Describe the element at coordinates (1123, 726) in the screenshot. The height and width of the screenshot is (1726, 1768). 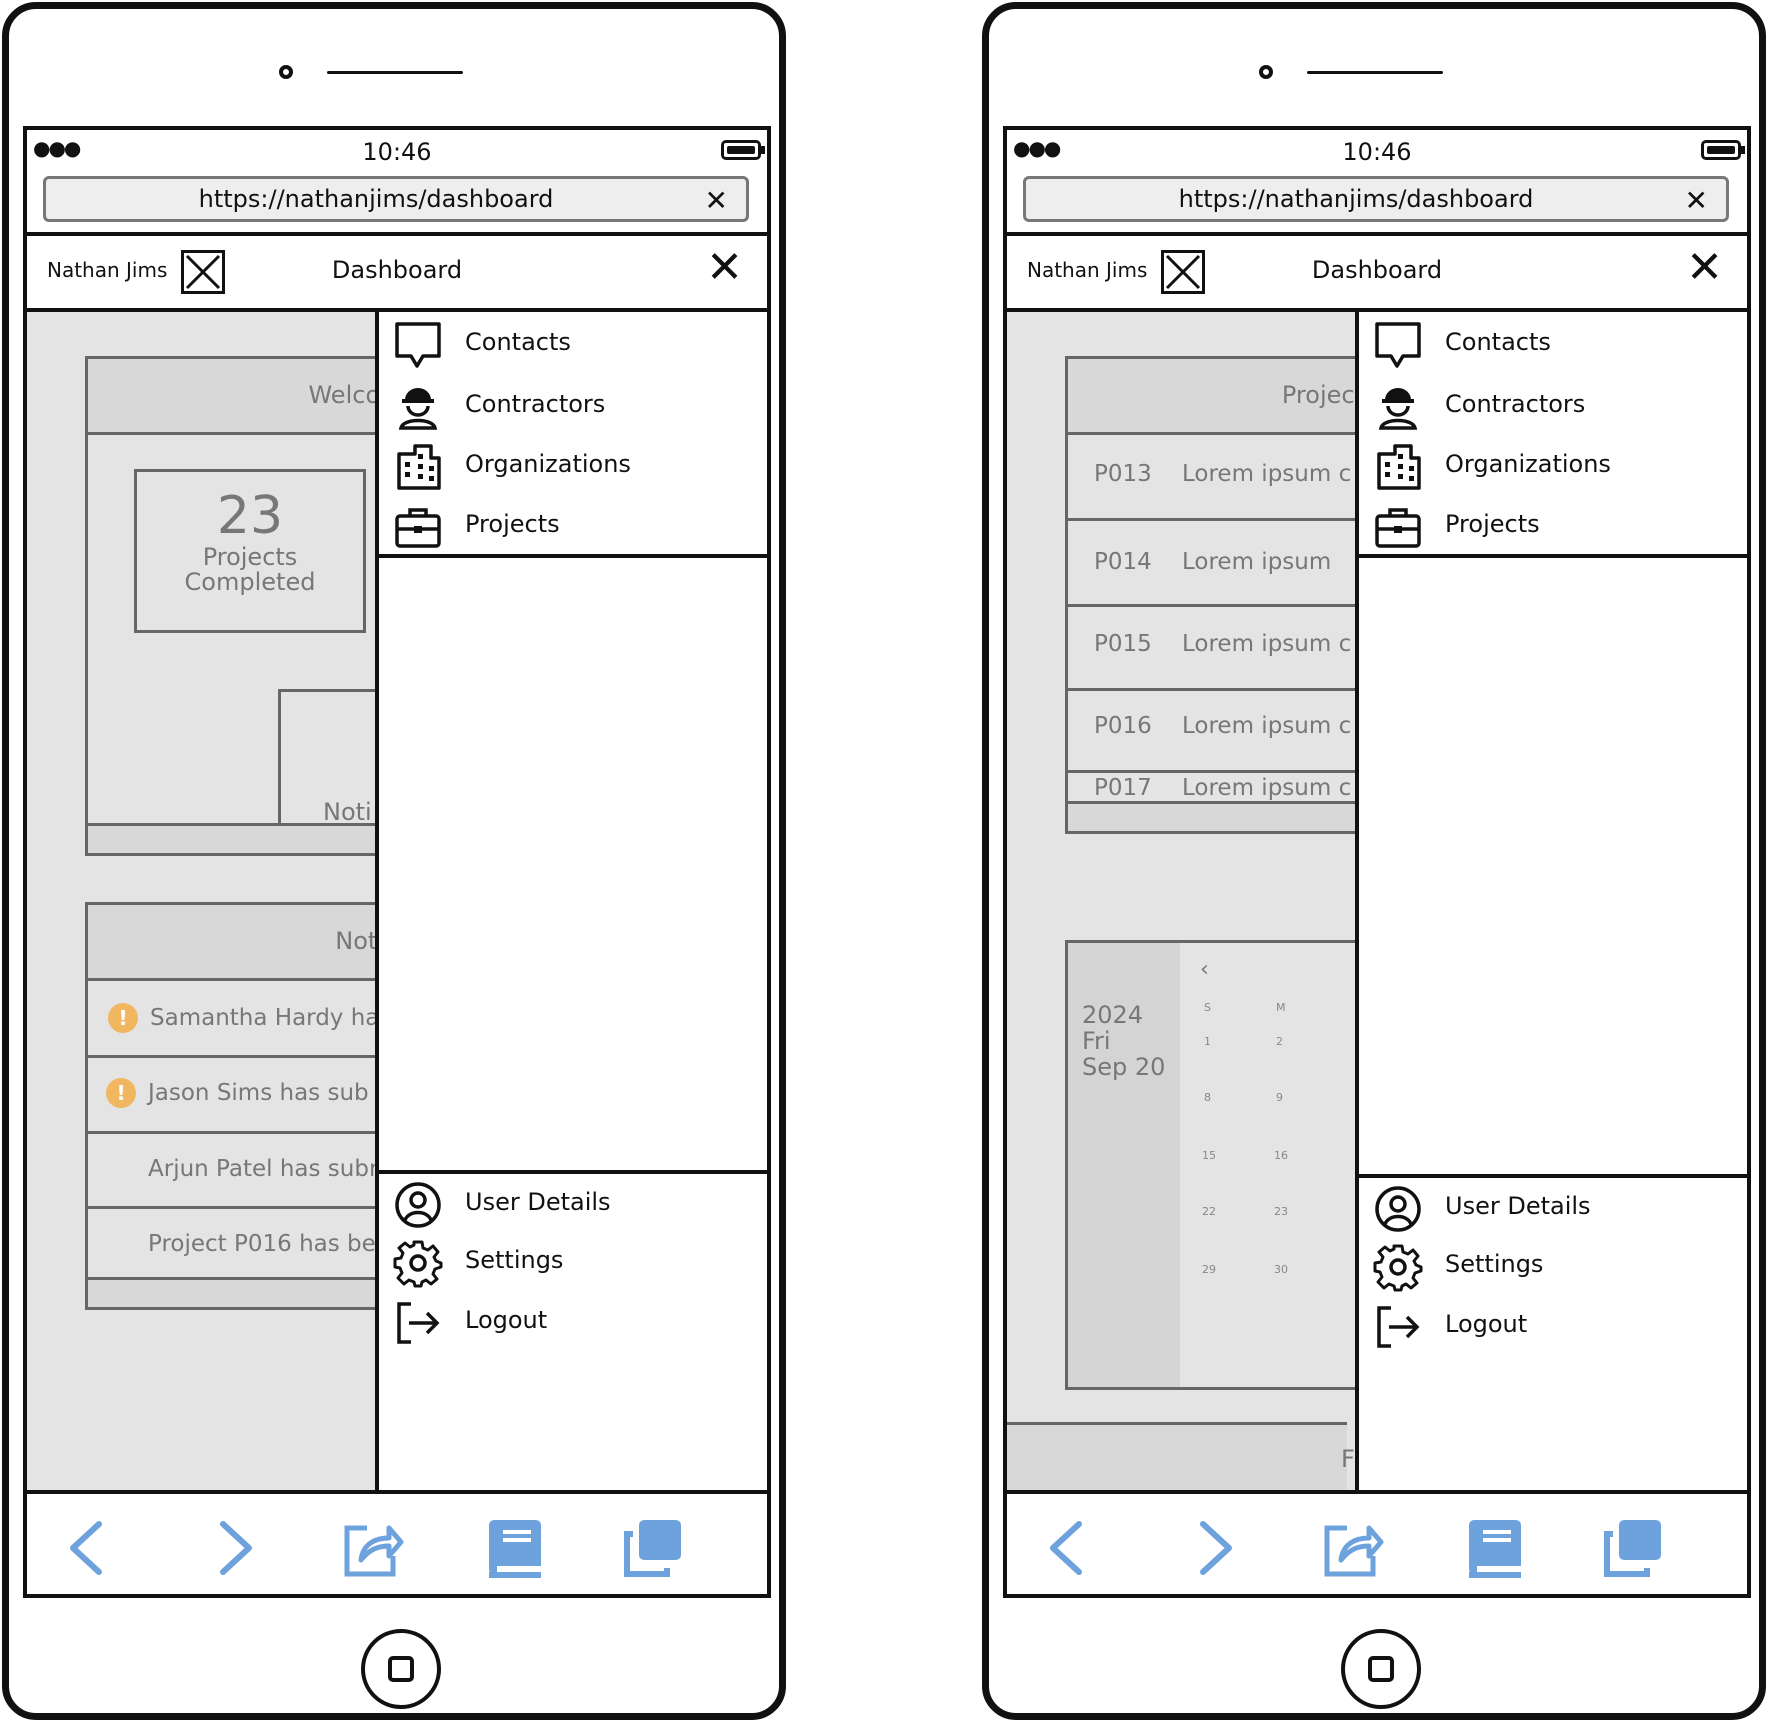
I see `project-id: P016` at that location.